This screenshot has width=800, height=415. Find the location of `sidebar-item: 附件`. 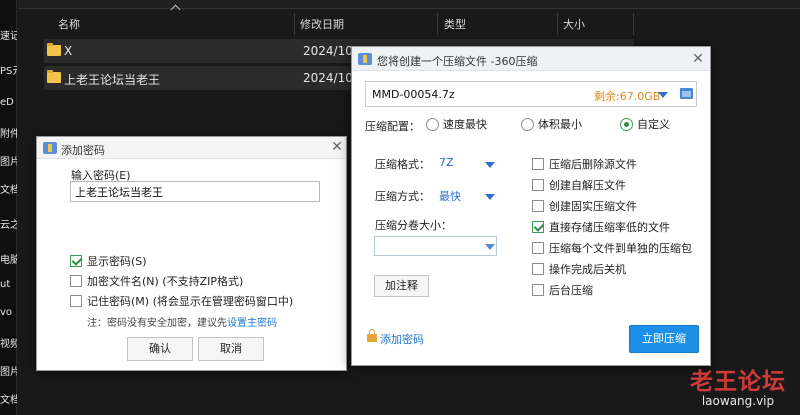

sidebar-item: 附件 is located at coordinates (8, 132).